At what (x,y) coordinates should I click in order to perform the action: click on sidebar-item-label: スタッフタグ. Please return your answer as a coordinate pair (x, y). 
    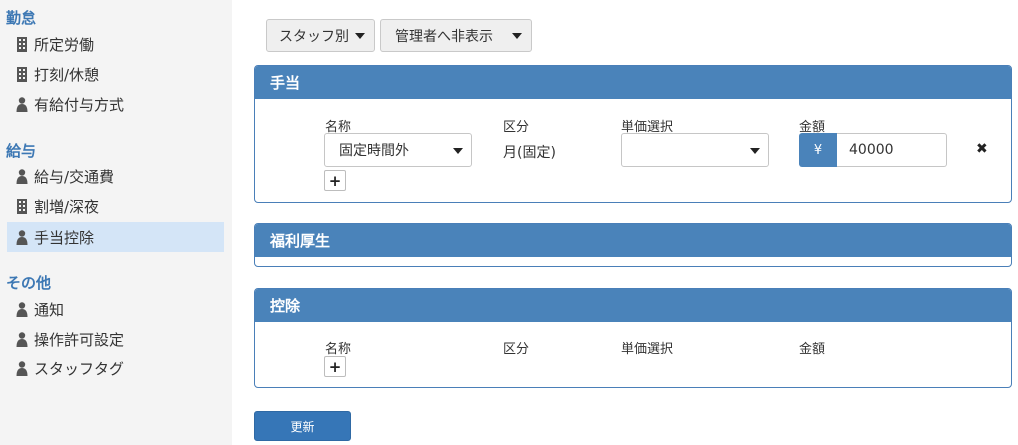
    Looking at the image, I should click on (79, 368).